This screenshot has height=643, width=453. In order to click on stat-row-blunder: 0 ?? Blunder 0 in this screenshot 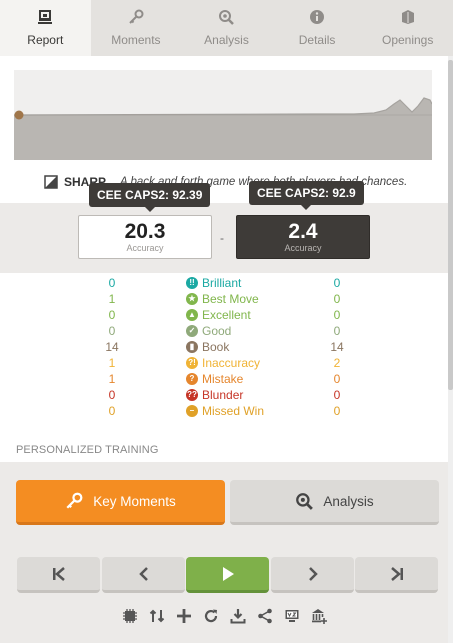, I will do `click(224, 396)`.